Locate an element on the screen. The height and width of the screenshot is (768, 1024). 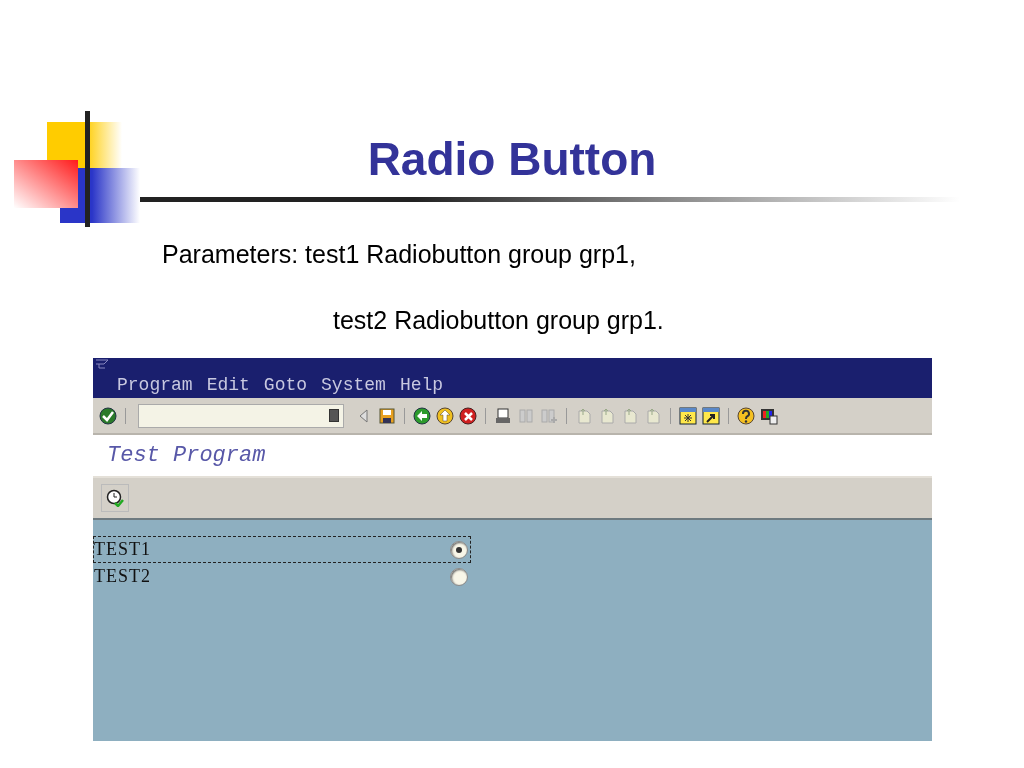
help-icon is located at coordinates (746, 415).